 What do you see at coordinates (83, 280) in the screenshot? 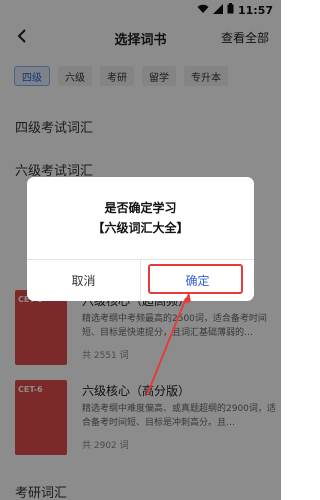
I see `cancel-button: 取消` at bounding box center [83, 280].